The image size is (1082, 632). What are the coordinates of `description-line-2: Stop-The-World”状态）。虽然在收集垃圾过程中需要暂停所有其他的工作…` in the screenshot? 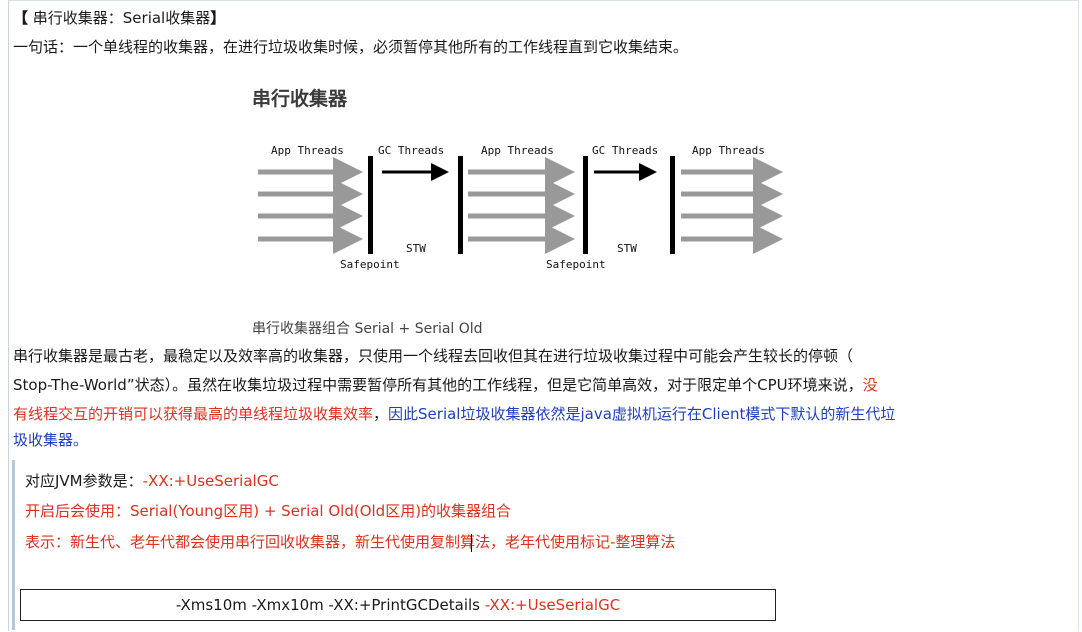 It's located at (445, 385).